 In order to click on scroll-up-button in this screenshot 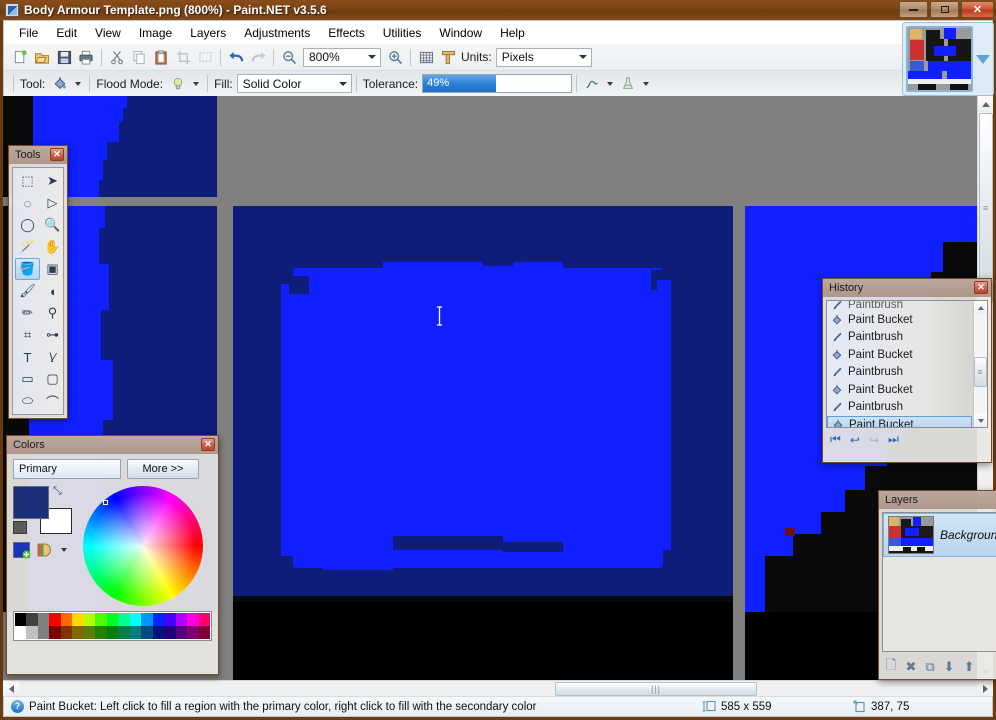, I will do `click(985, 104)`.